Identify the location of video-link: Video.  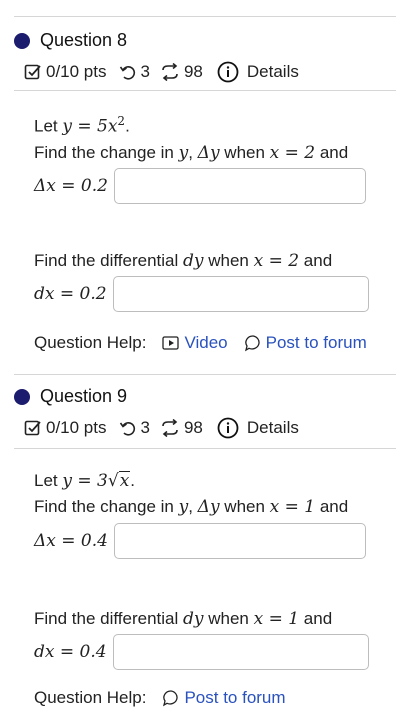
(195, 343).